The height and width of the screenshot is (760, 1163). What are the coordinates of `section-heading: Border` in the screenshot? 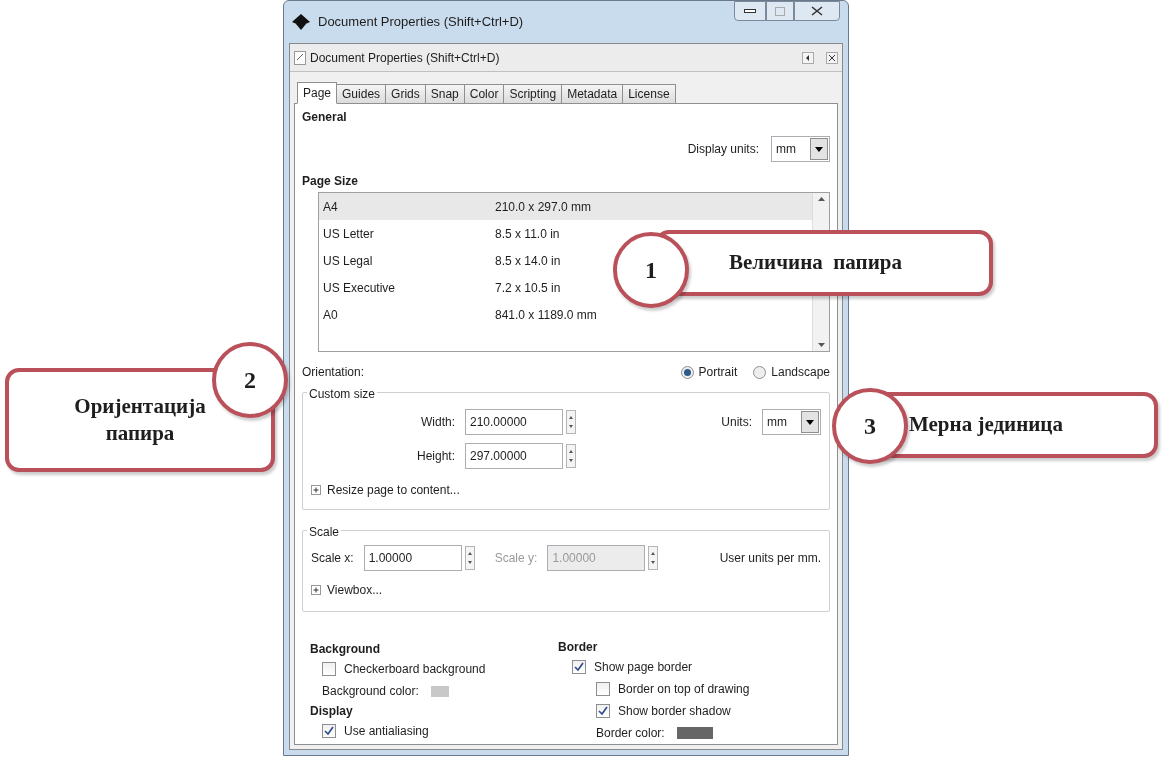 It's located at (578, 647).